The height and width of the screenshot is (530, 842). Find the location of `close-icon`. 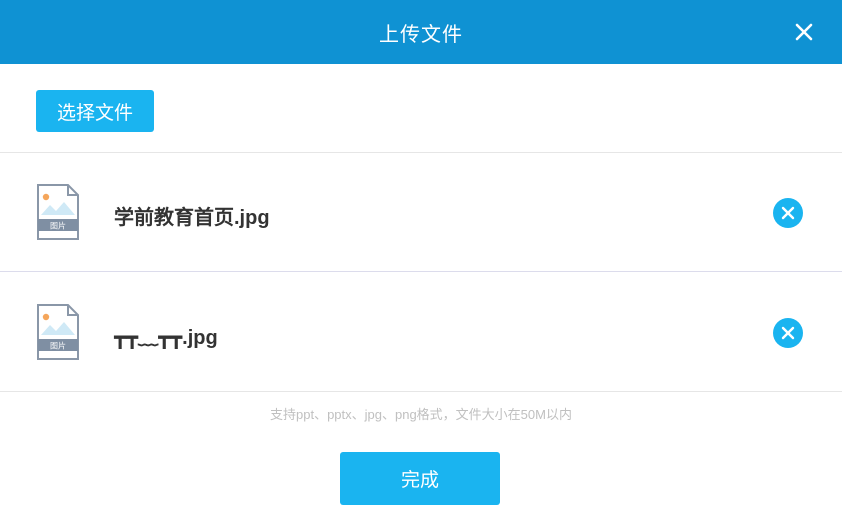

close-icon is located at coordinates (804, 32).